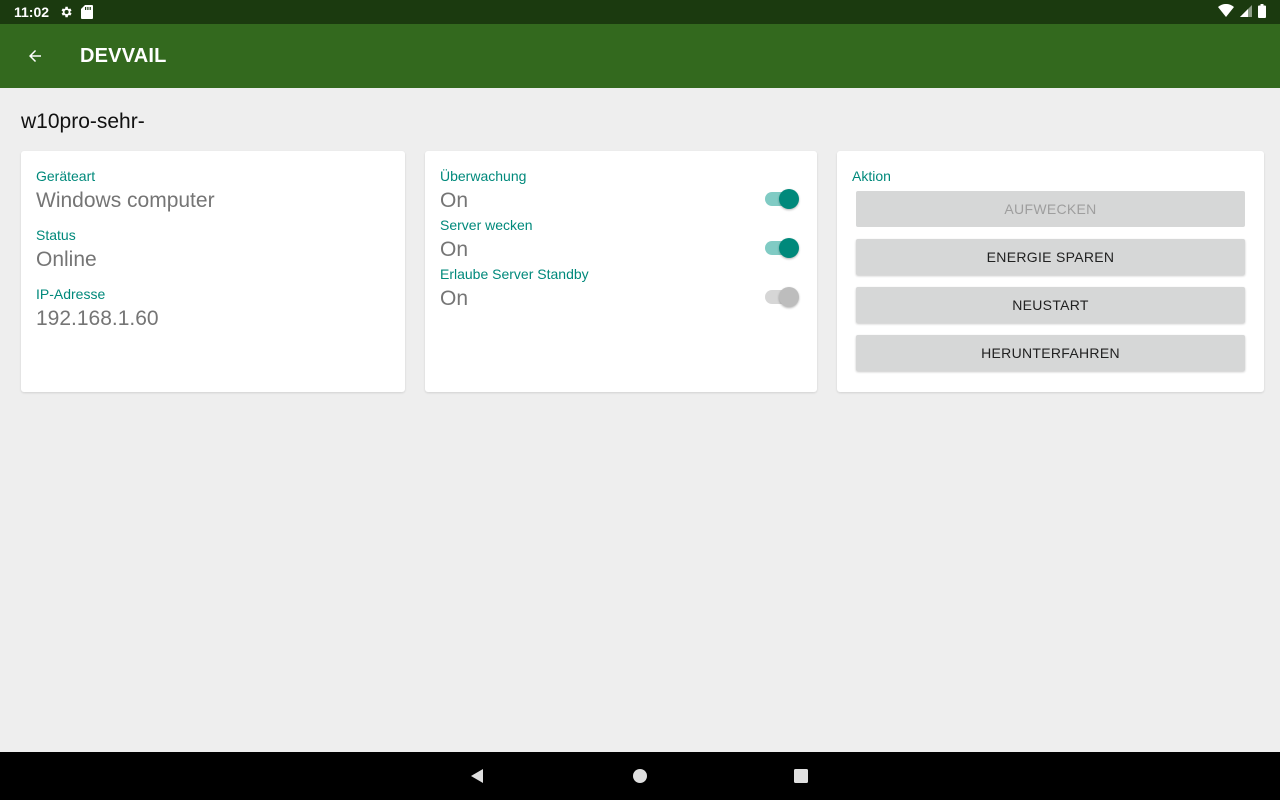  What do you see at coordinates (477, 776) in the screenshot?
I see `nav-back-icon` at bounding box center [477, 776].